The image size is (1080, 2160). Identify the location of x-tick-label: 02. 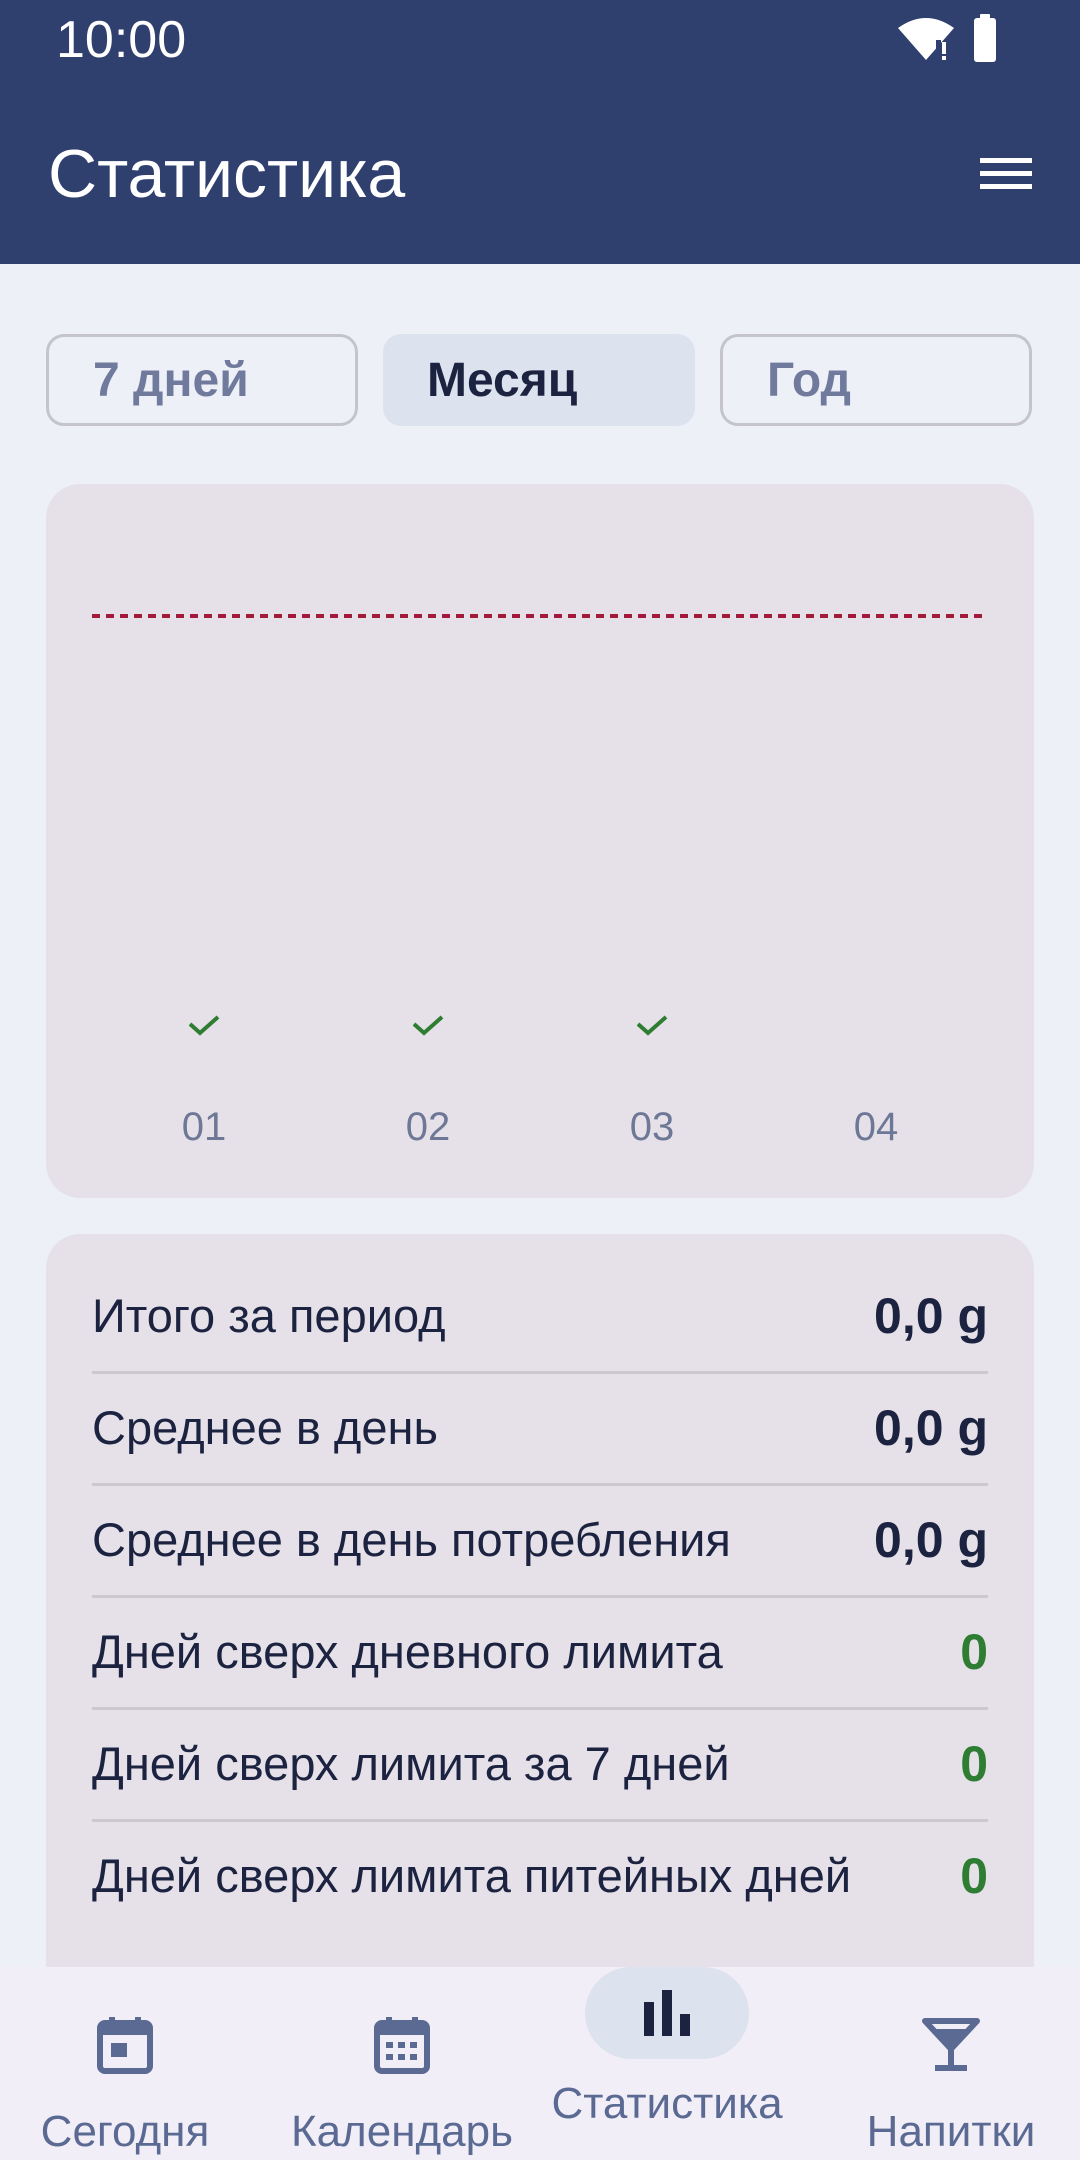
(428, 1127).